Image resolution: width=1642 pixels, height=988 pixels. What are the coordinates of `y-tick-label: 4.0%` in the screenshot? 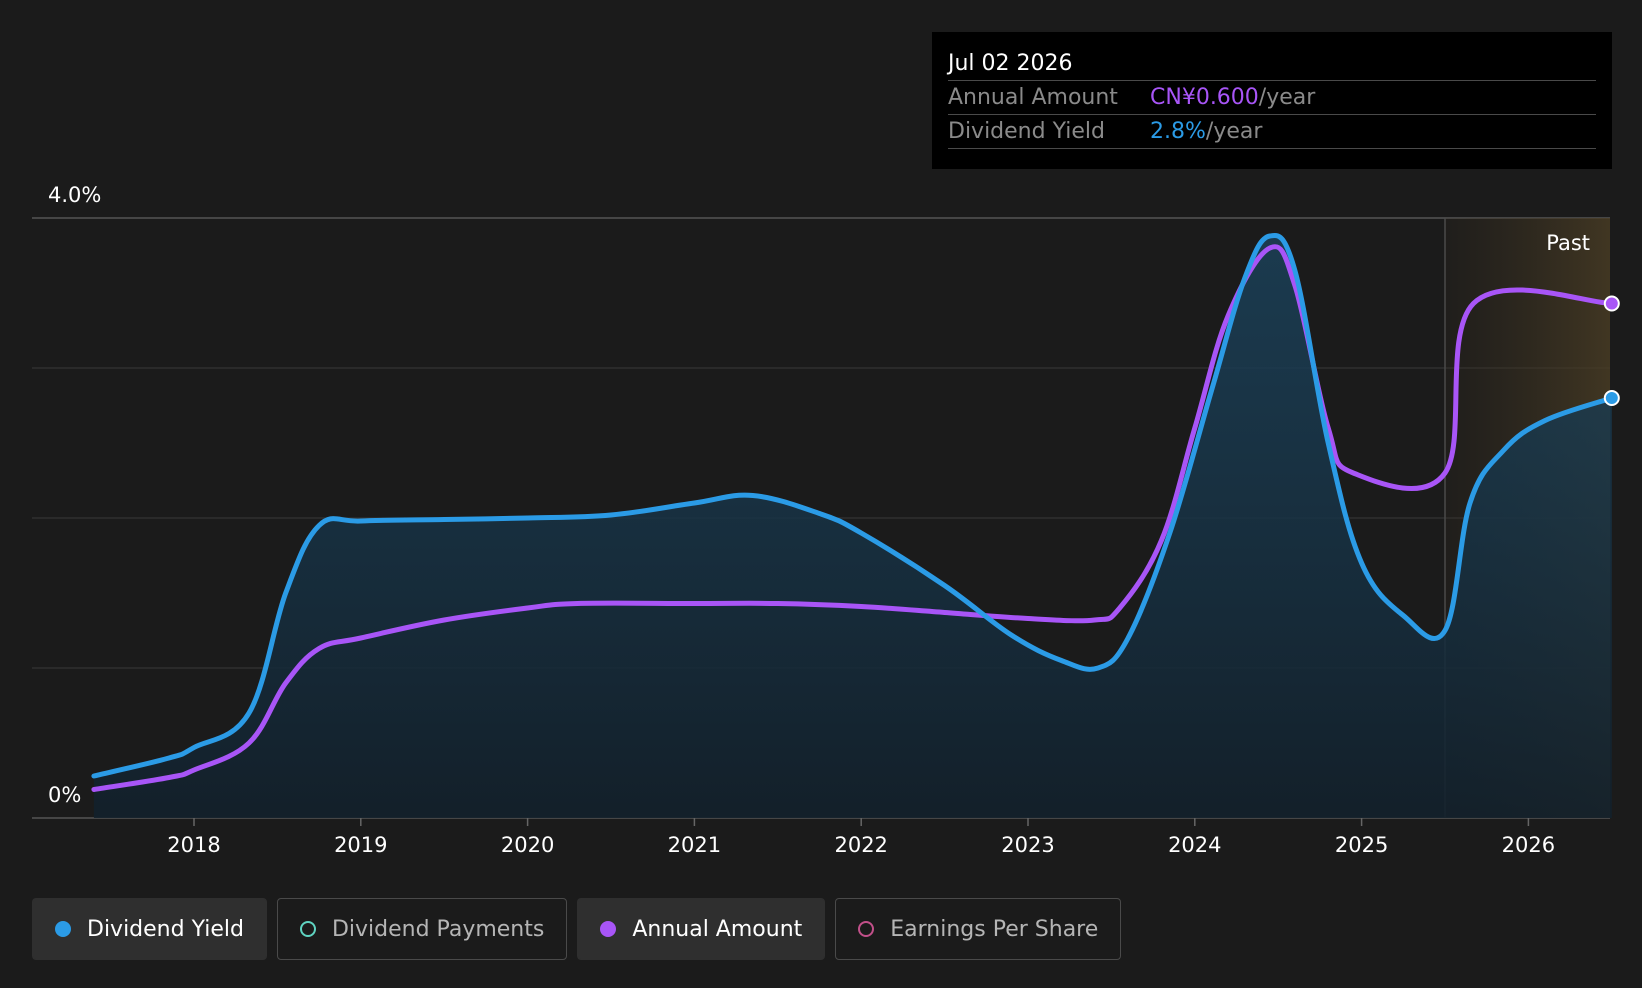 It's located at (74, 195).